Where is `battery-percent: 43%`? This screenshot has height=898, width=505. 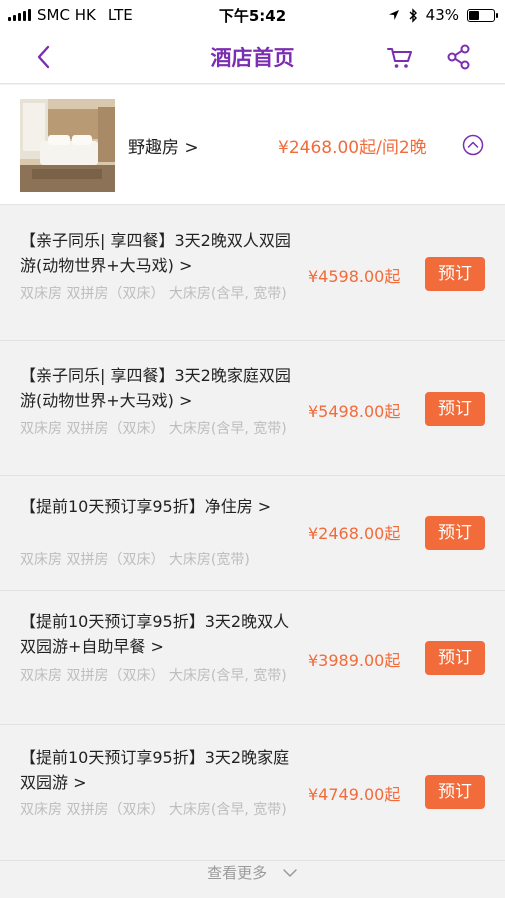
battery-percent: 43% is located at coordinates (442, 15).